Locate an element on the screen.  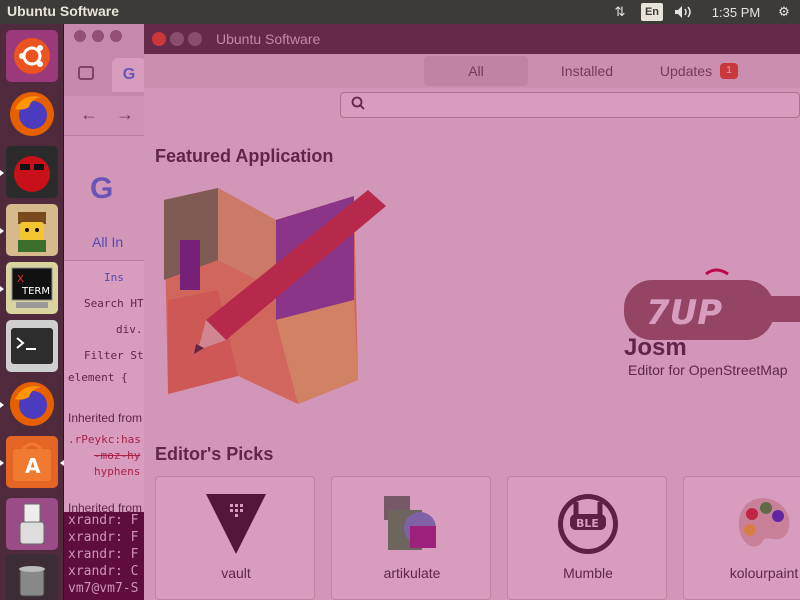
devtools-inspect: Ins is located at coordinates (114, 277).